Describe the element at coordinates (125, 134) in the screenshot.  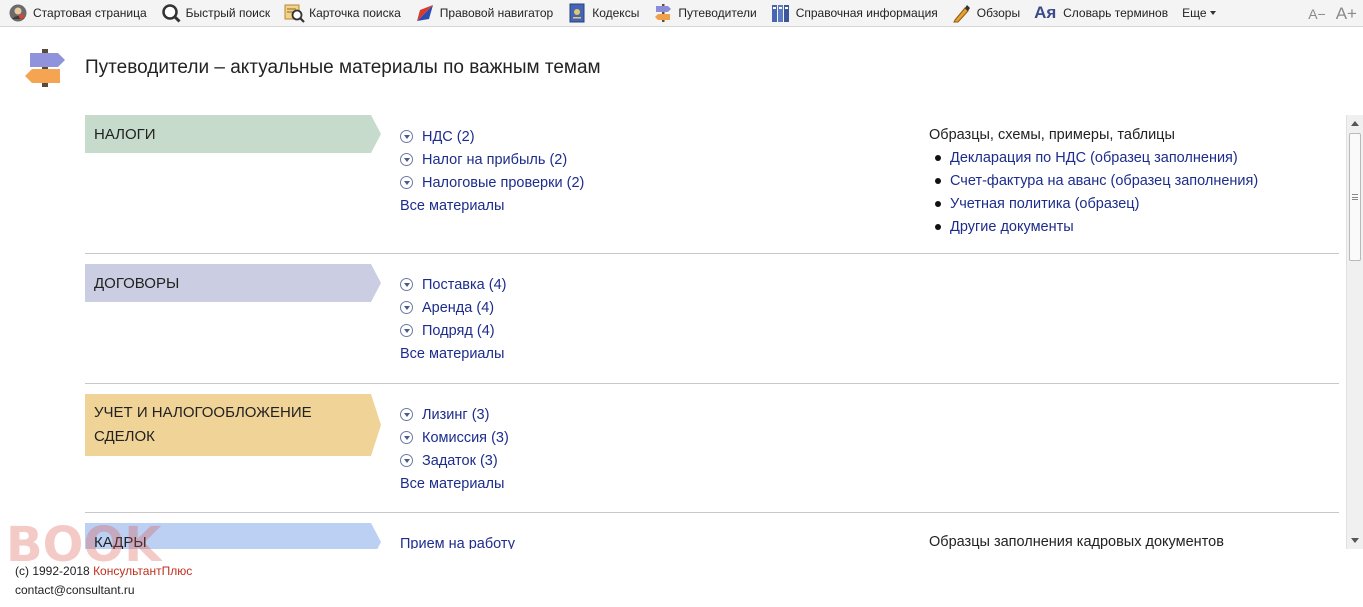
I see `section-title: НАЛОГИ` at that location.